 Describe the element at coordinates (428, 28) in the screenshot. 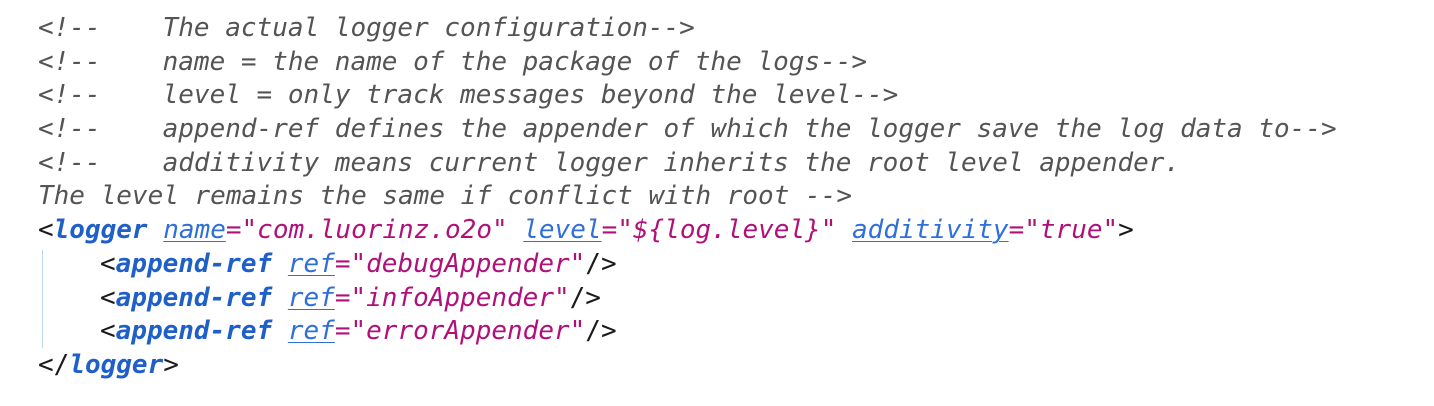

I see `comment-text: The actual logger configuration-->` at that location.